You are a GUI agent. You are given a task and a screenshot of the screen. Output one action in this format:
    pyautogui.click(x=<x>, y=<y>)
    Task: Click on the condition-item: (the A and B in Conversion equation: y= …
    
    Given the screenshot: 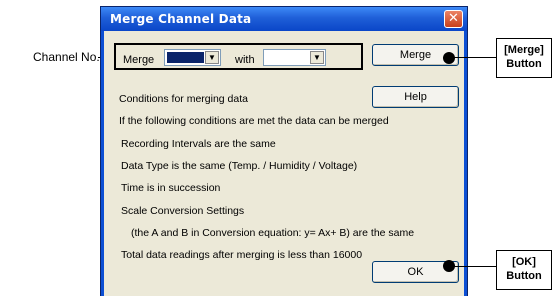 What is the action you would take?
    pyautogui.click(x=273, y=233)
    